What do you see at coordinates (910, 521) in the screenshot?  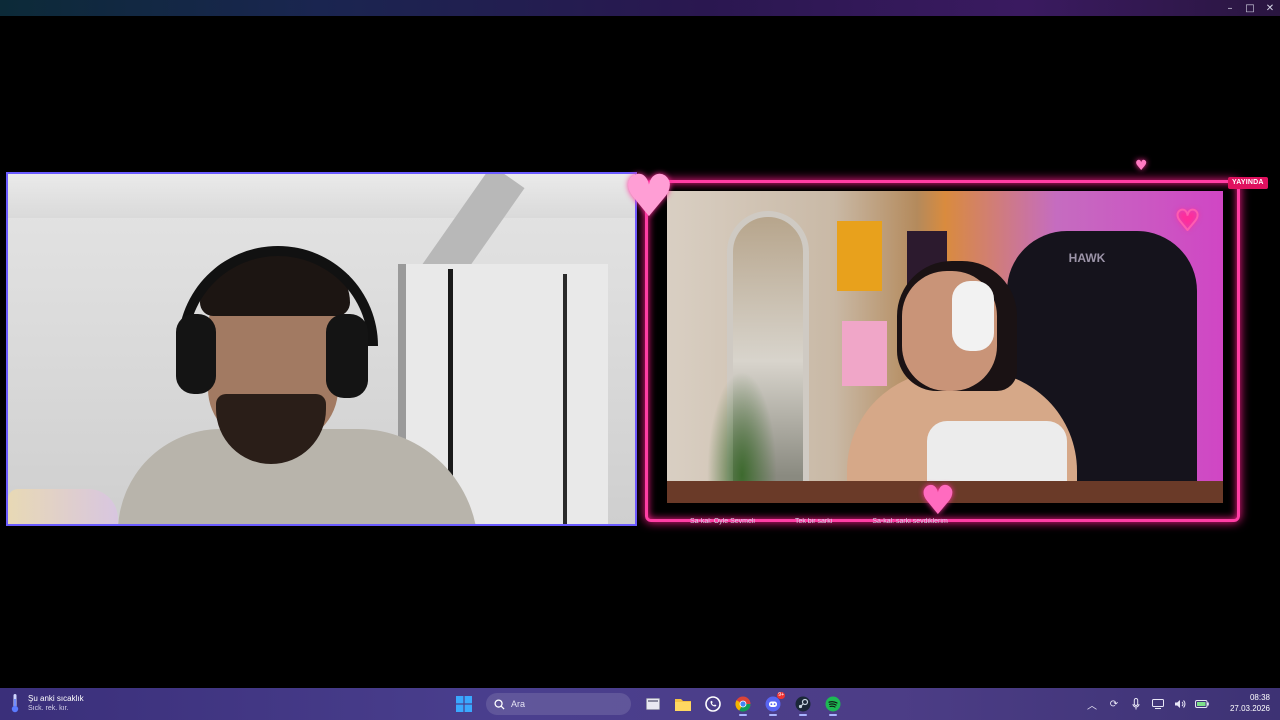 I see `ticker-item: Sa-kal: sarki sevdiklerim` at bounding box center [910, 521].